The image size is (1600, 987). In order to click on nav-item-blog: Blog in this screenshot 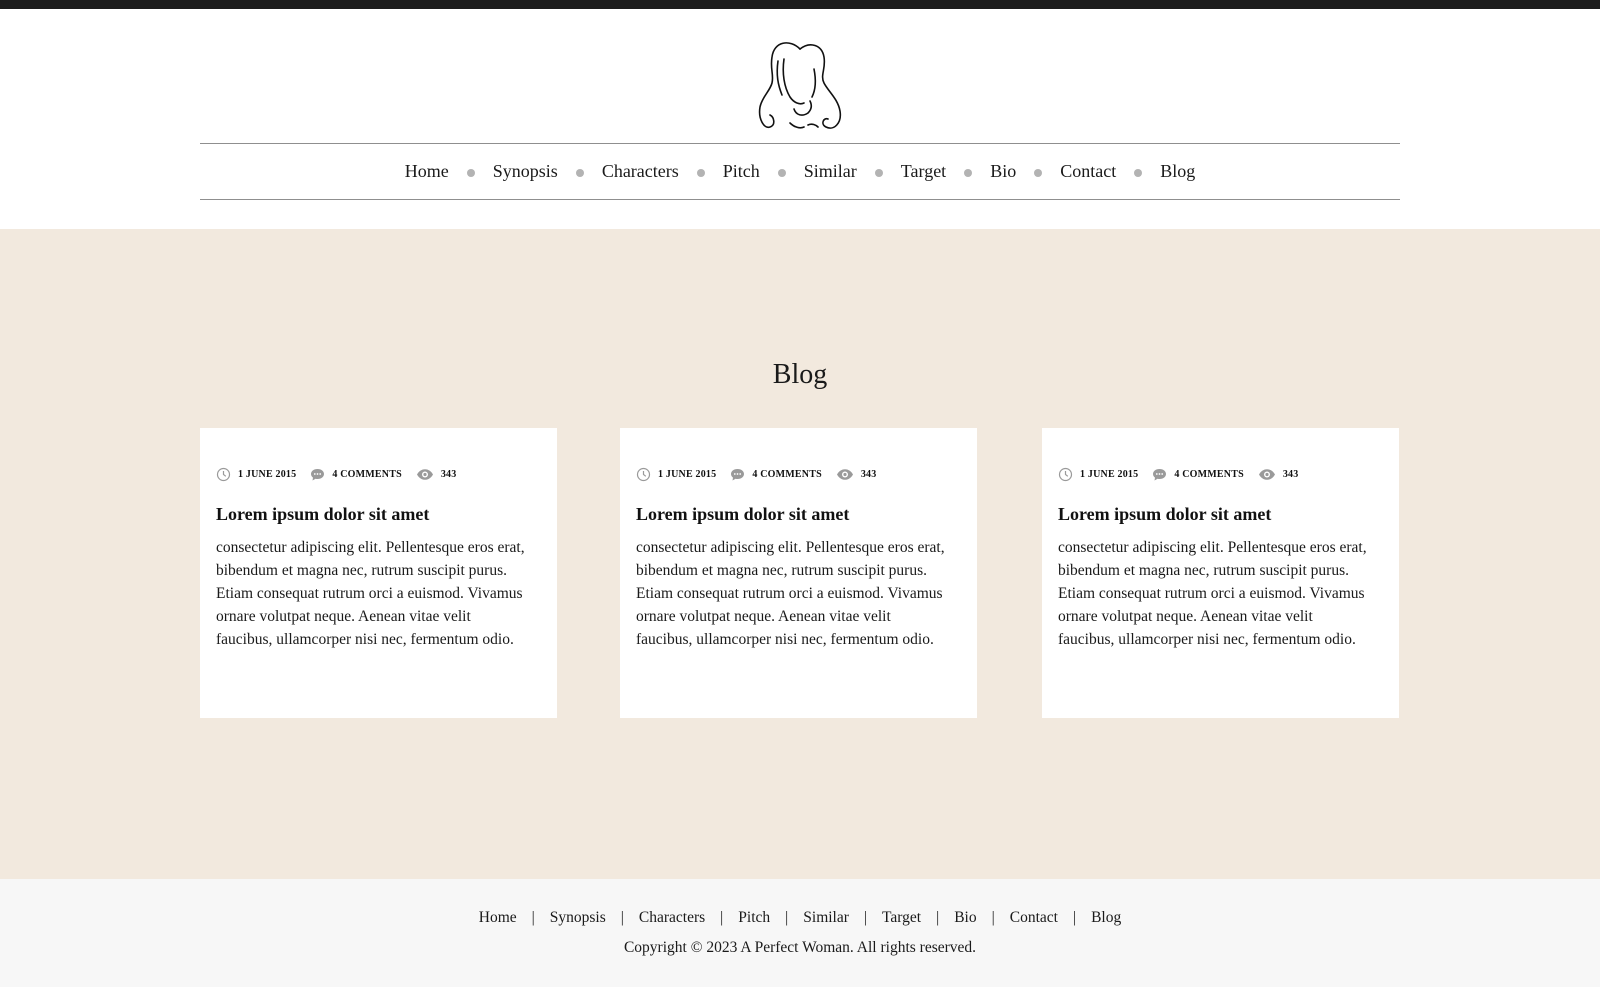, I will do `click(1177, 171)`.